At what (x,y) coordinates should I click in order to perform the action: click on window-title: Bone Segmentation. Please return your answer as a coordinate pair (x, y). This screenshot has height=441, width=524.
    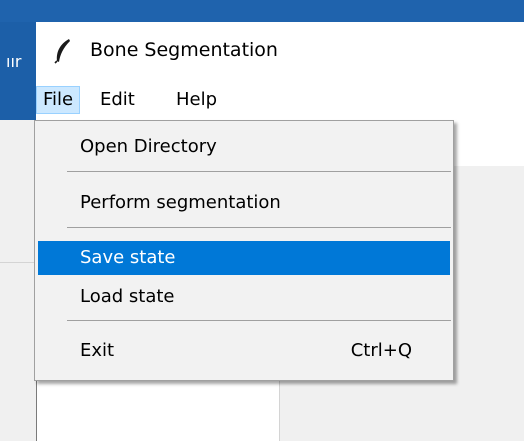
    Looking at the image, I should click on (184, 50).